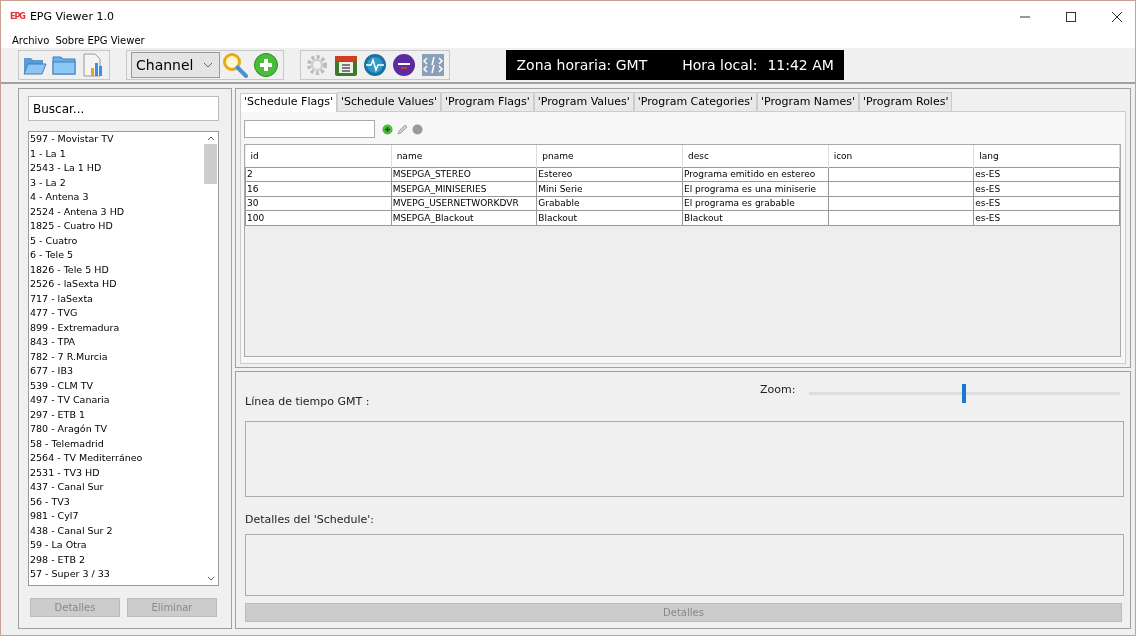 The width and height of the screenshot is (1136, 636). What do you see at coordinates (116, 168) in the screenshot?
I see `channel-item: 2543 - La 1 HD` at bounding box center [116, 168].